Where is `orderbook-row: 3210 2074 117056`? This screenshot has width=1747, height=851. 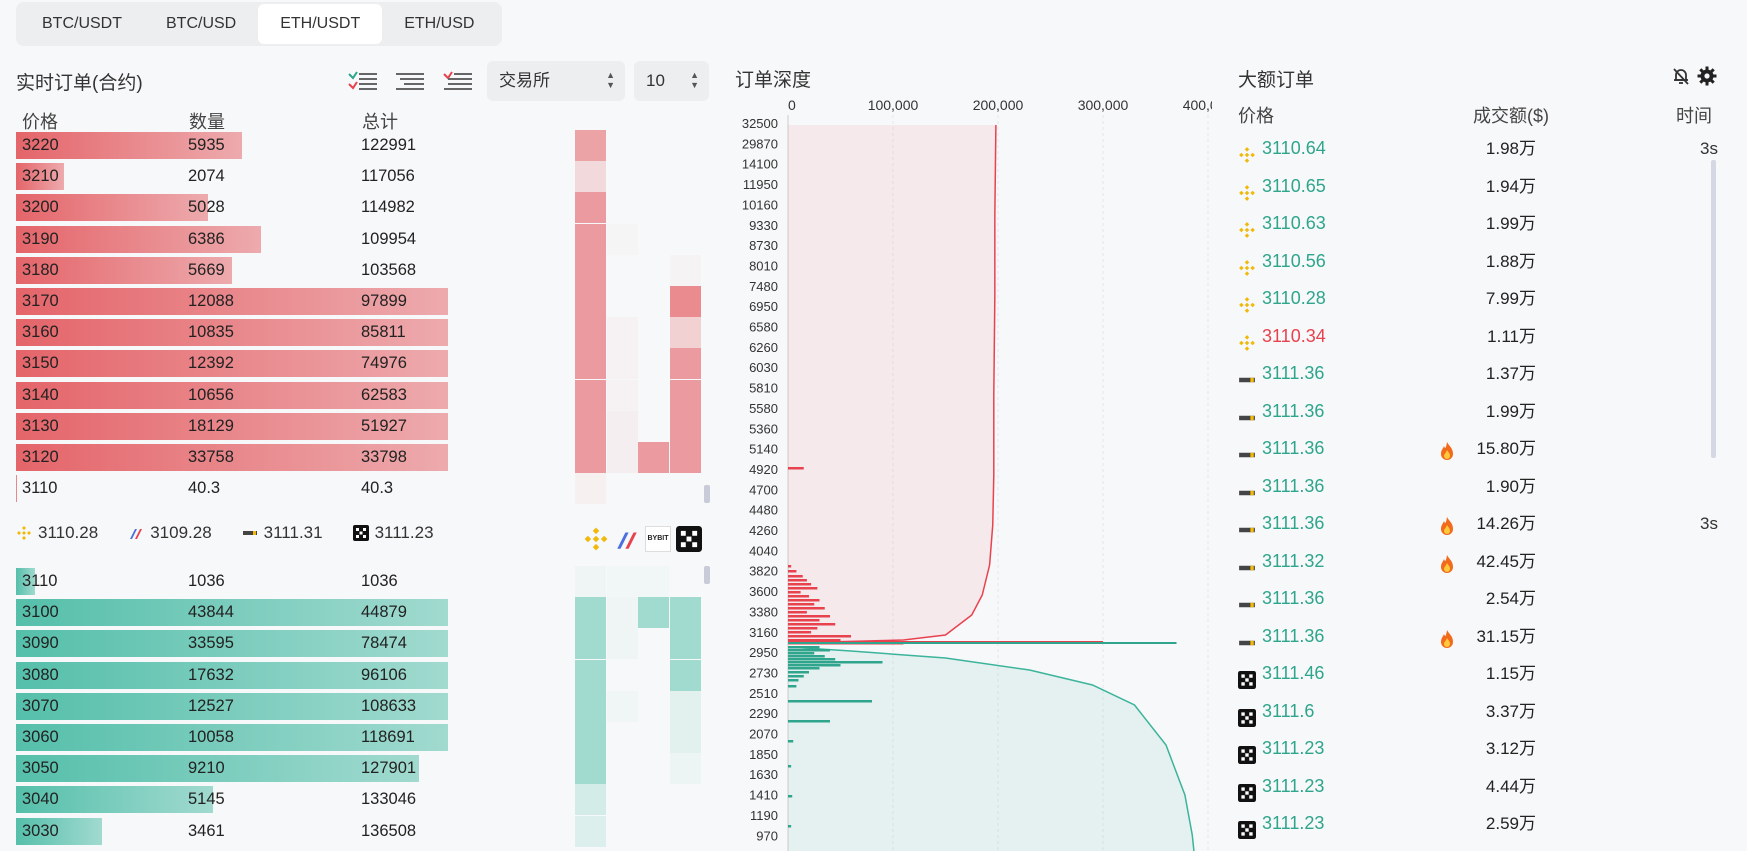
orderbook-row: 3210 2074 117056 is located at coordinates (256, 176).